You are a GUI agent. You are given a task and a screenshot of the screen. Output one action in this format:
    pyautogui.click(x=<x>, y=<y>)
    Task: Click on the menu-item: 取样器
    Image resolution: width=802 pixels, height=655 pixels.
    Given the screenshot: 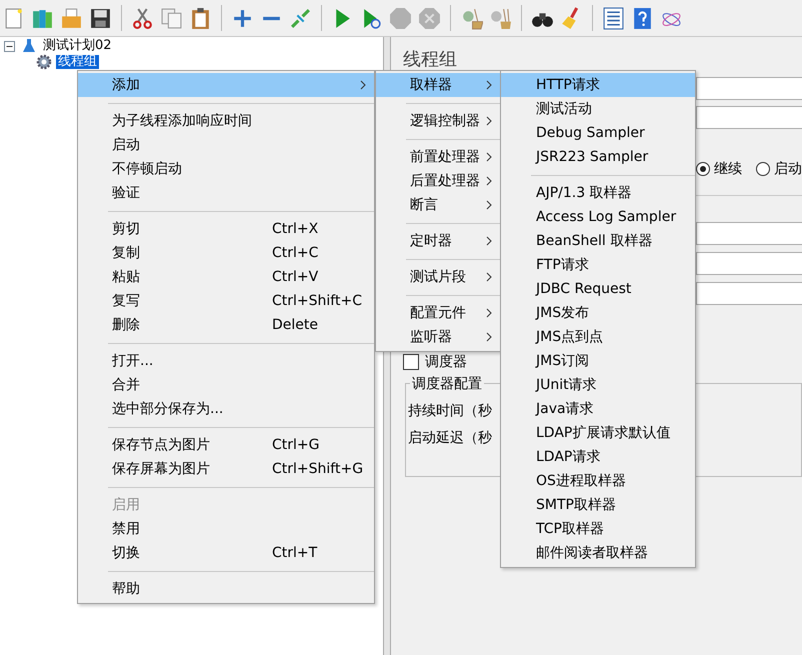 What is the action you would take?
    pyautogui.click(x=438, y=85)
    